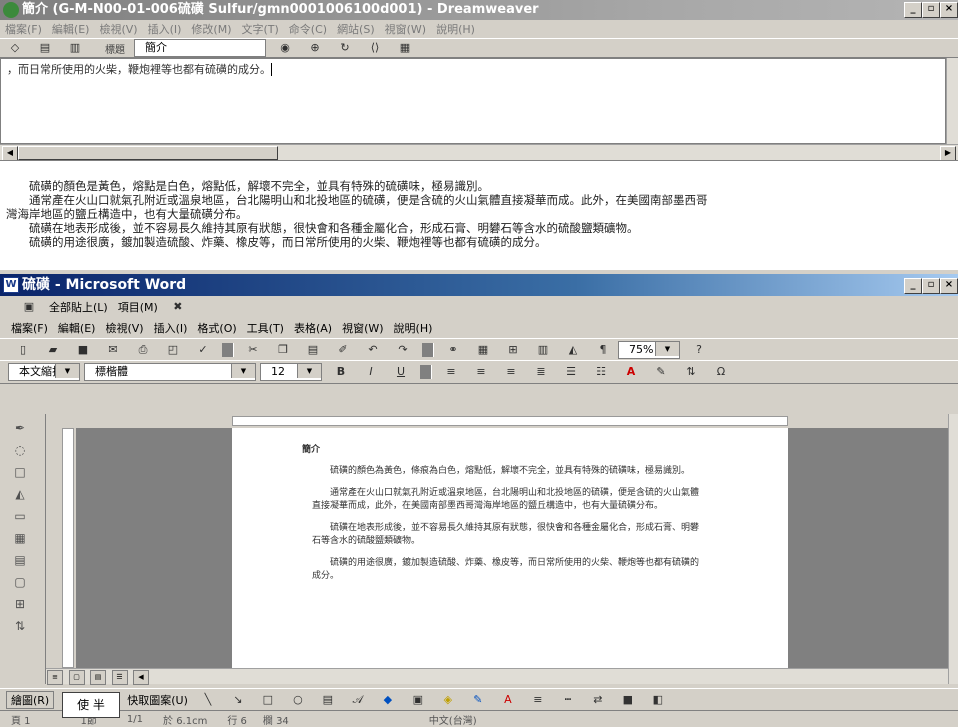 The image size is (958, 727). What do you see at coordinates (44, 372) in the screenshot?
I see `style-dropdown: 本文縮排 ▼` at bounding box center [44, 372].